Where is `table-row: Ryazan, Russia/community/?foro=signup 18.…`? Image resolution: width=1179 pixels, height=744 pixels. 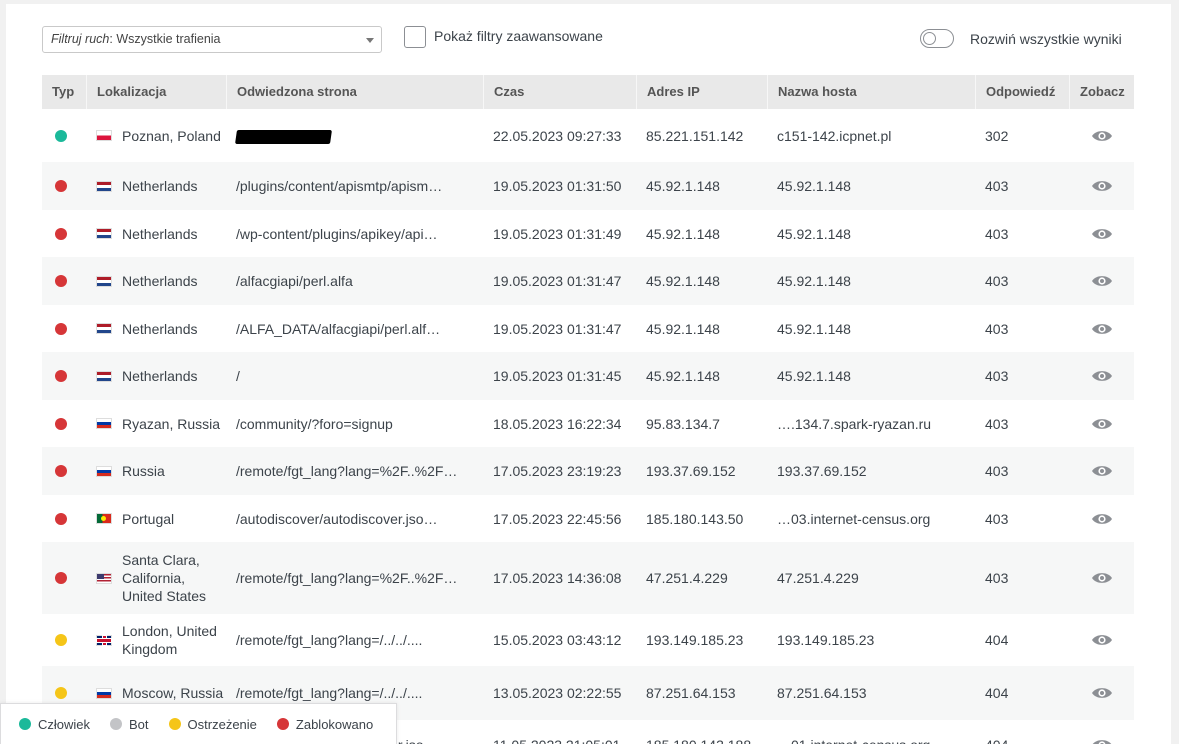
table-row: Ryazan, Russia/community/?foro=signup 18.… is located at coordinates (588, 423).